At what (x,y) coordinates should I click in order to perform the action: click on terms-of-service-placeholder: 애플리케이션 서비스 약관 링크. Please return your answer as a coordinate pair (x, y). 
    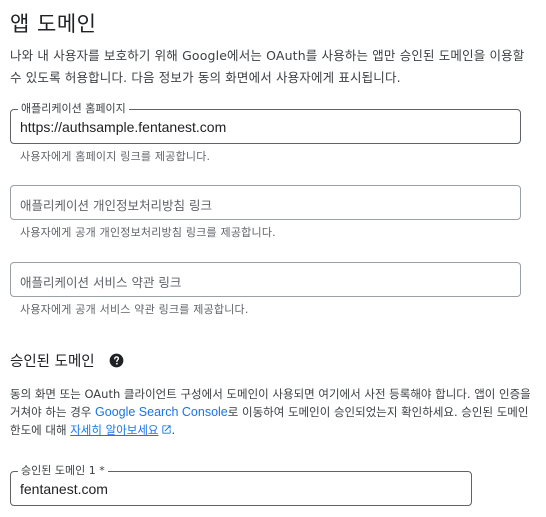
    Looking at the image, I should click on (101, 282).